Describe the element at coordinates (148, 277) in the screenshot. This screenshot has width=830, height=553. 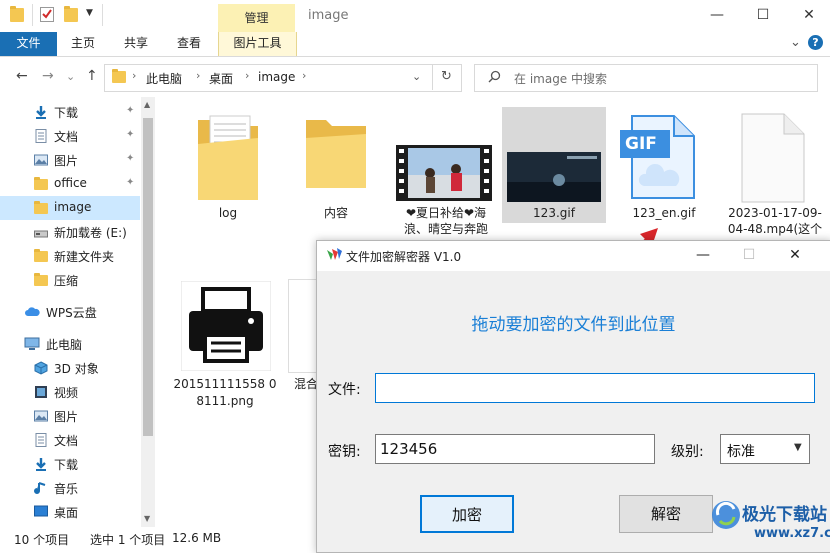
I see `sidebar-scrollbar-thumb` at that location.